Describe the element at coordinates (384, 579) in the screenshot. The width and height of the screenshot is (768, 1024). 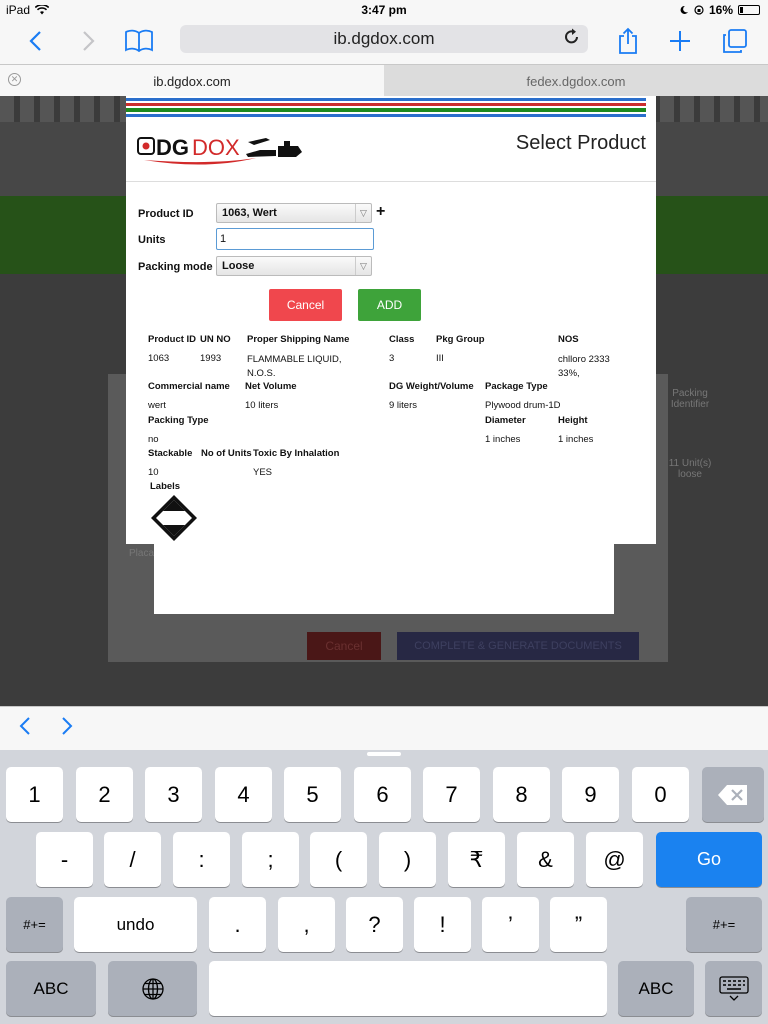
I see `background-textarea` at that location.